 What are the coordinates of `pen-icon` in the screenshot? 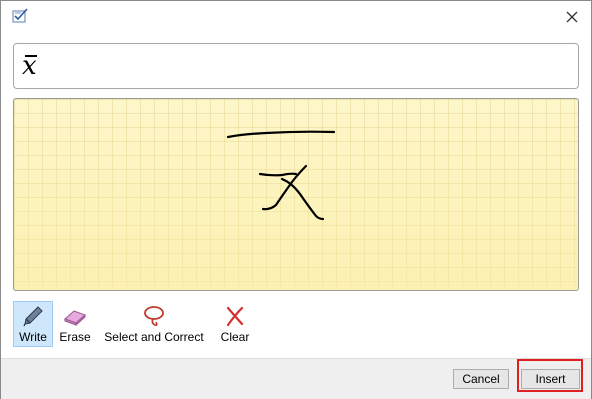 It's located at (33, 316).